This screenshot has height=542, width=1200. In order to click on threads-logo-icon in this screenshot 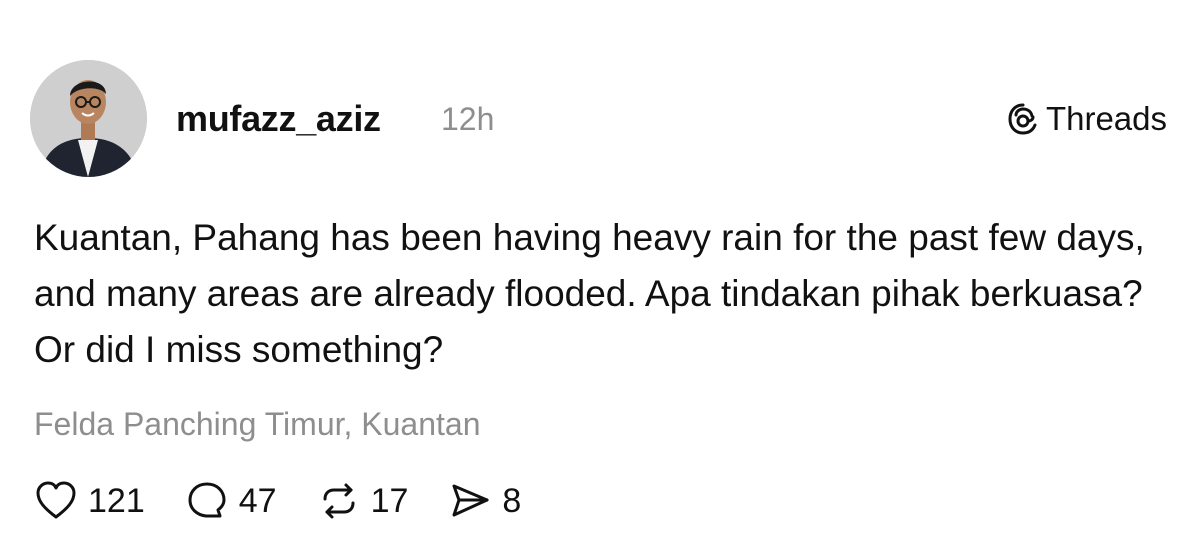, I will do `click(1023, 119)`.